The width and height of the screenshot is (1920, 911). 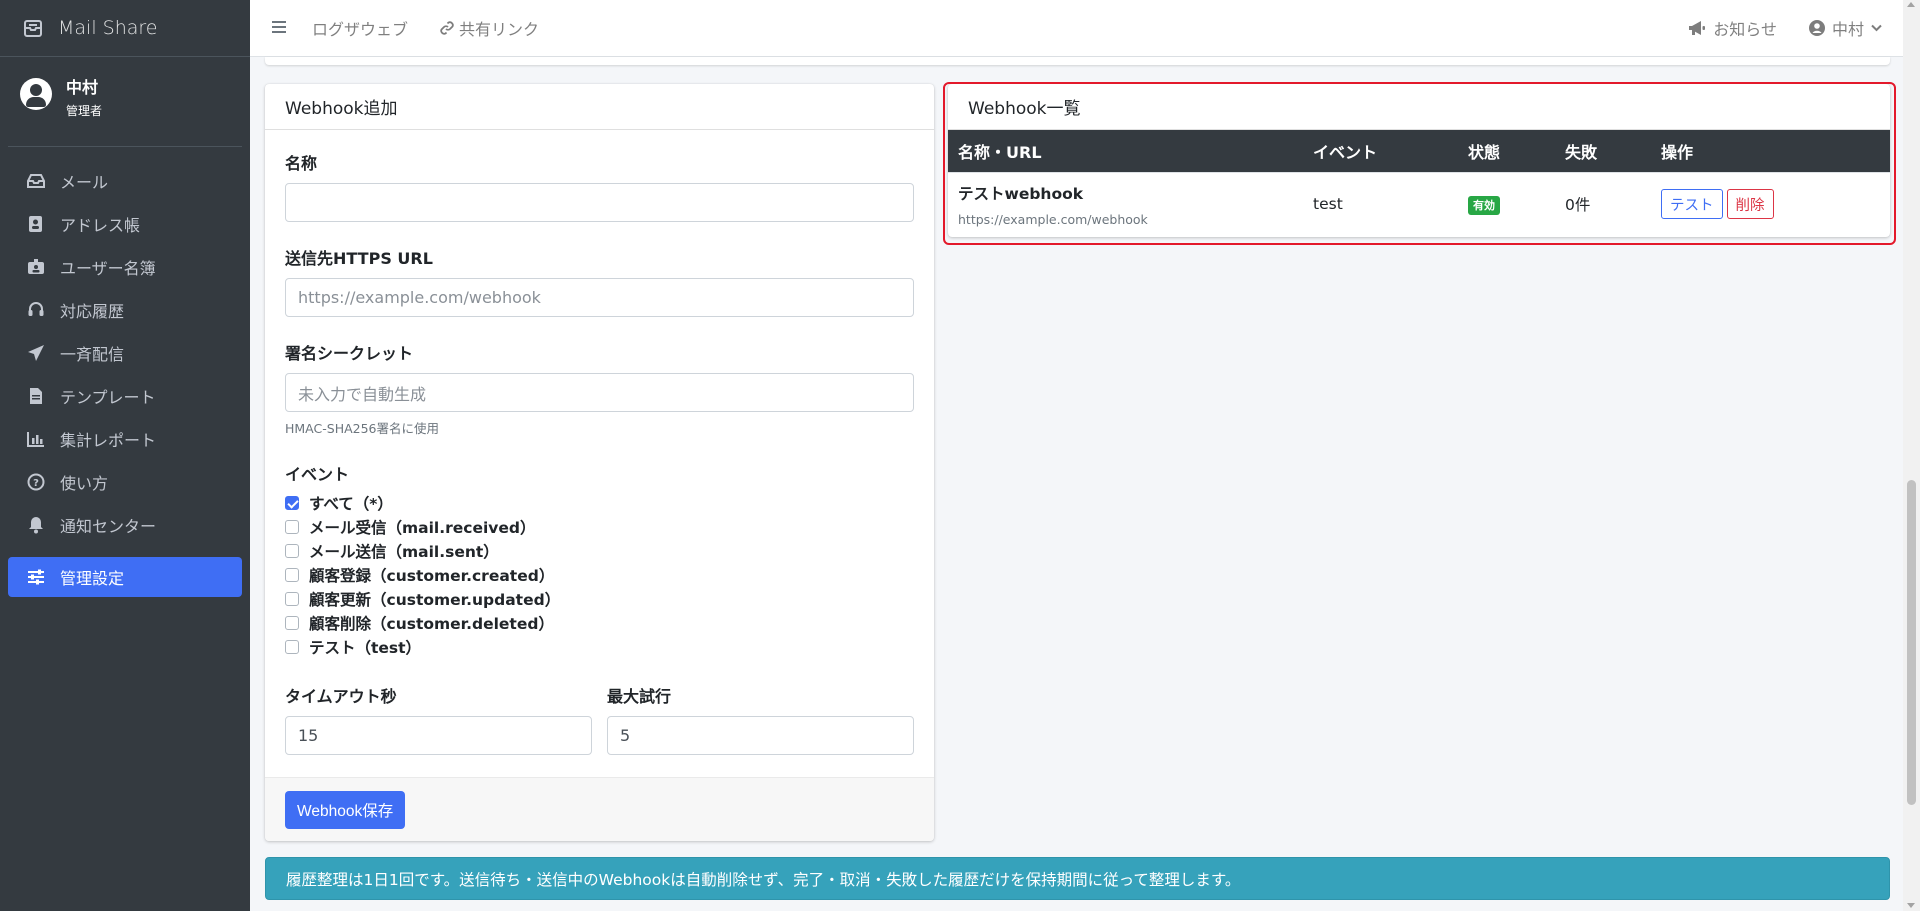 What do you see at coordinates (125, 181) in the screenshot?
I see `sidebar-item-mail: メール` at bounding box center [125, 181].